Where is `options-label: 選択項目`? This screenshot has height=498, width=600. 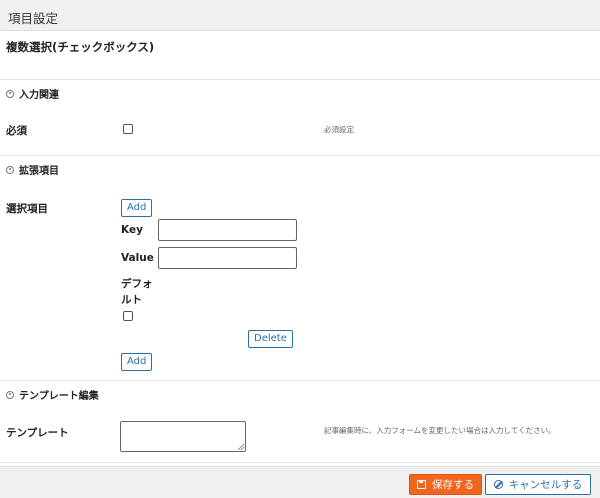
options-label: 選択項目 is located at coordinates (27, 209).